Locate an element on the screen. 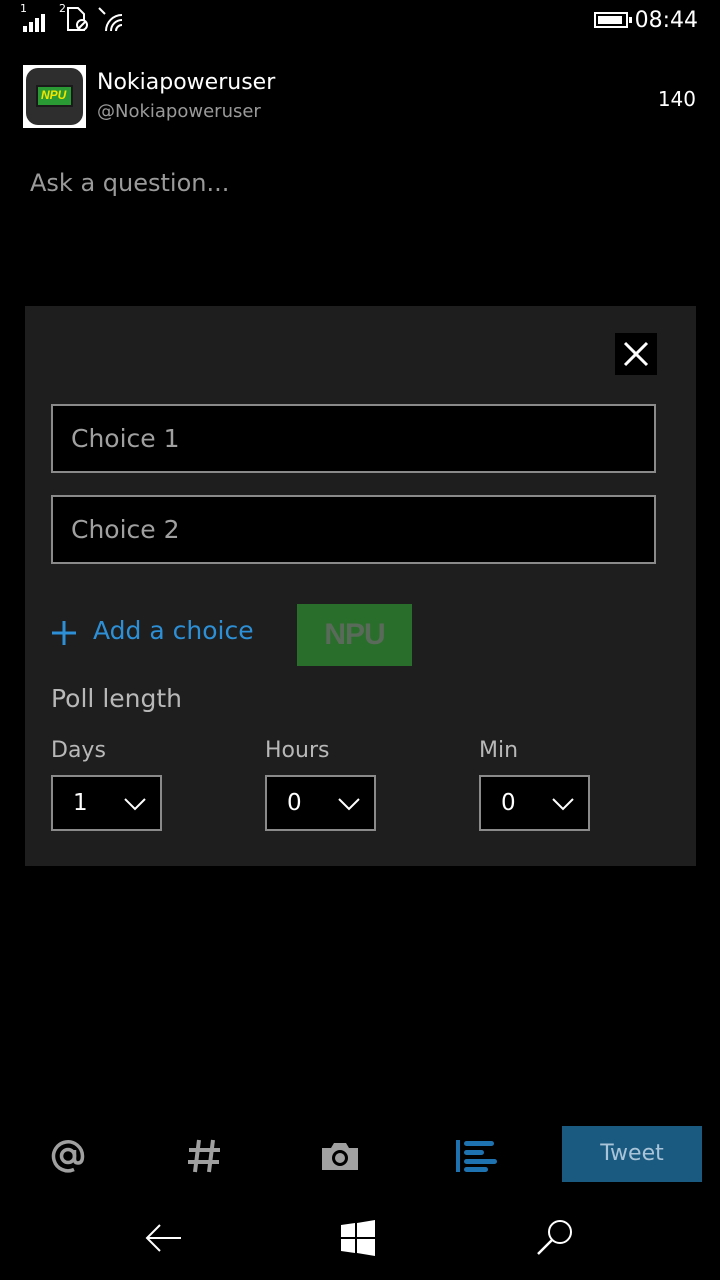 This screenshot has height=1280, width=720. camera-icon is located at coordinates (340, 1156).